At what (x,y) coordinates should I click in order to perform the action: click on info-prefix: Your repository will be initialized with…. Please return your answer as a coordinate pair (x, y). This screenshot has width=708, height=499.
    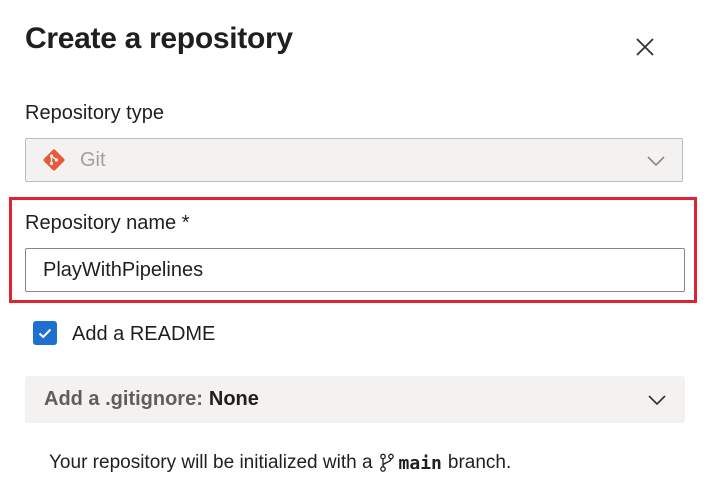
    Looking at the image, I should click on (211, 462).